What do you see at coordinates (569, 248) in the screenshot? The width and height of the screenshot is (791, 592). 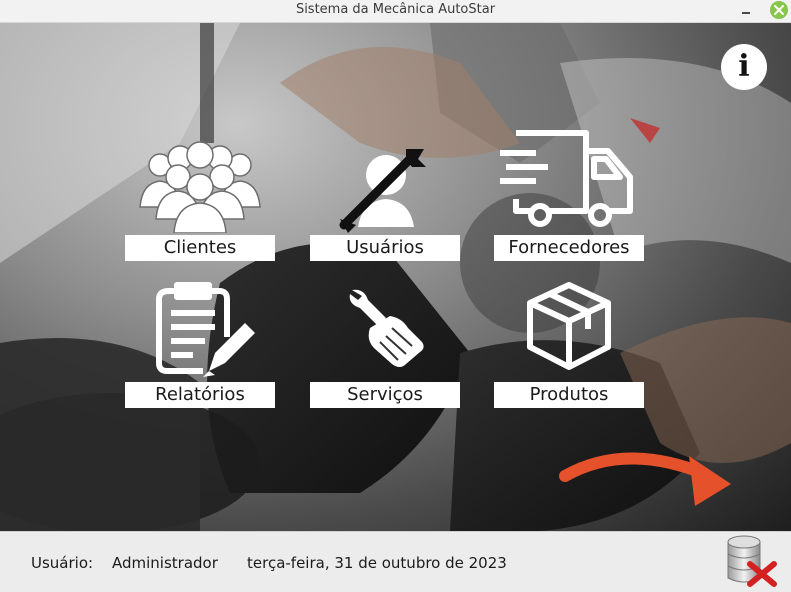 I see `tile-fornecedores-label: Fornecedores` at bounding box center [569, 248].